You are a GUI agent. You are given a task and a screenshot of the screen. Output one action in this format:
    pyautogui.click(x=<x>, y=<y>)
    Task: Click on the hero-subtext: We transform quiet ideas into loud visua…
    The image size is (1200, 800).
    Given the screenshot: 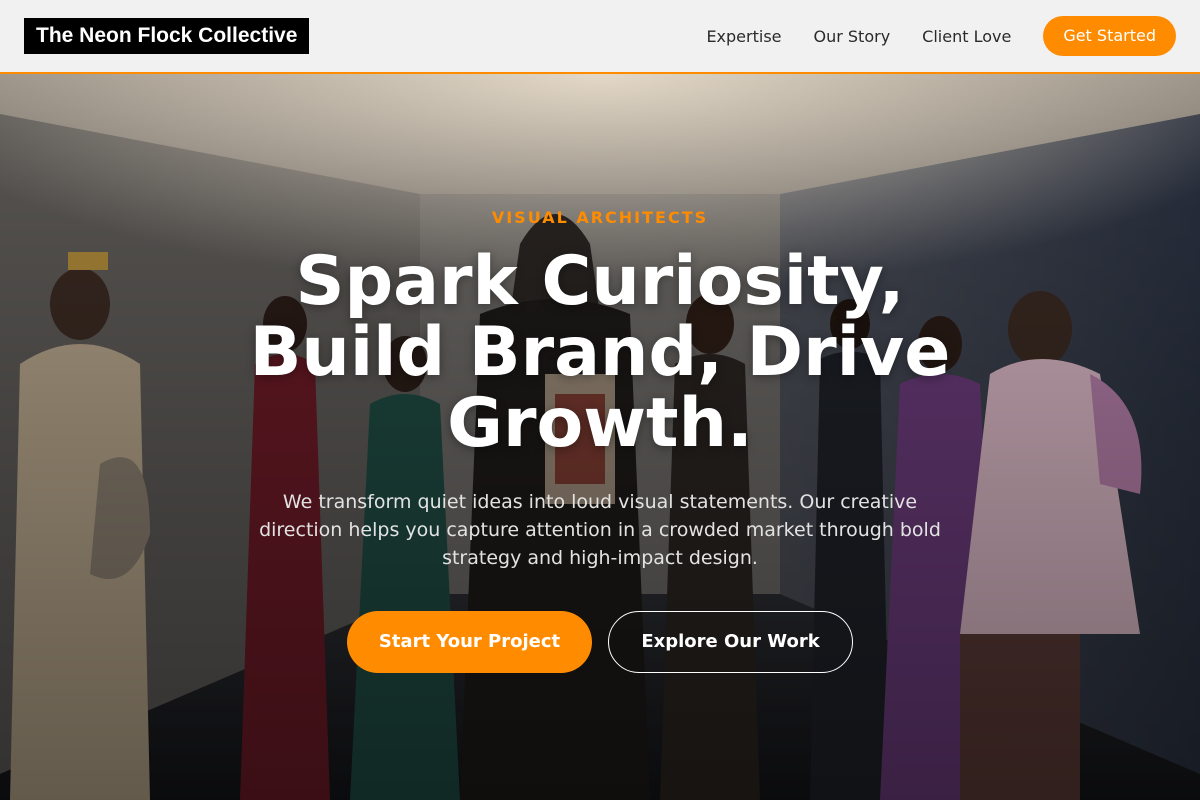 What is the action you would take?
    pyautogui.click(x=600, y=530)
    